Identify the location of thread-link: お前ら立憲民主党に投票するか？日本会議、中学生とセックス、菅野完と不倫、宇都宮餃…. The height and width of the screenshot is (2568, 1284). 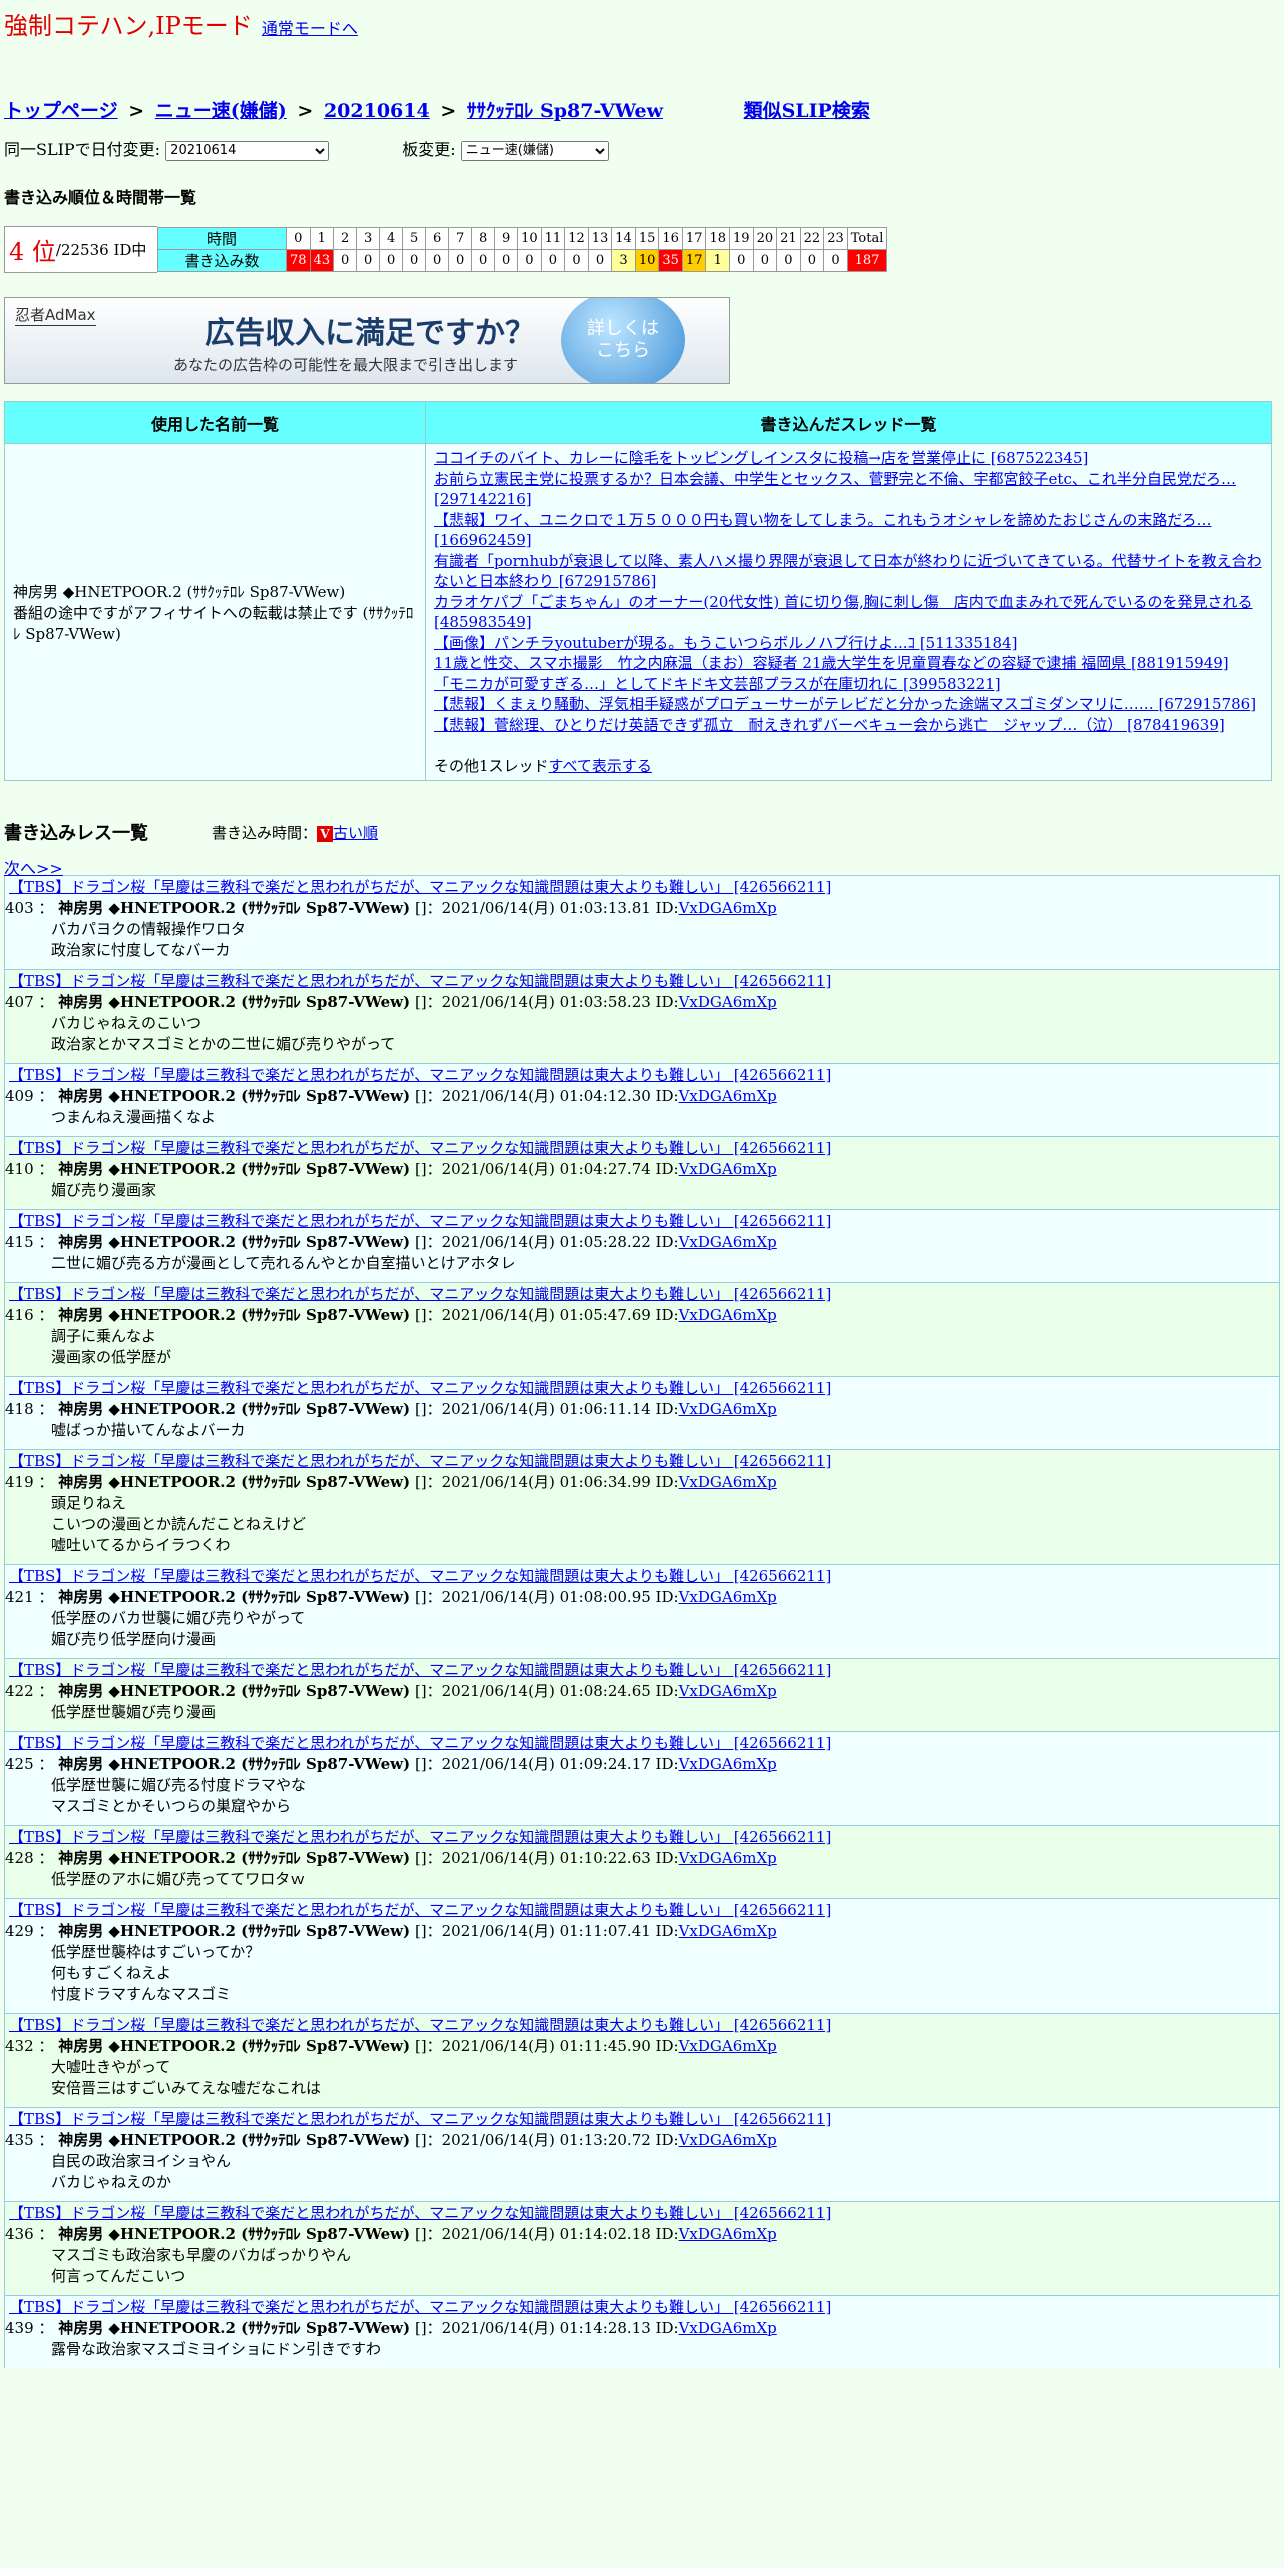
(848, 489).